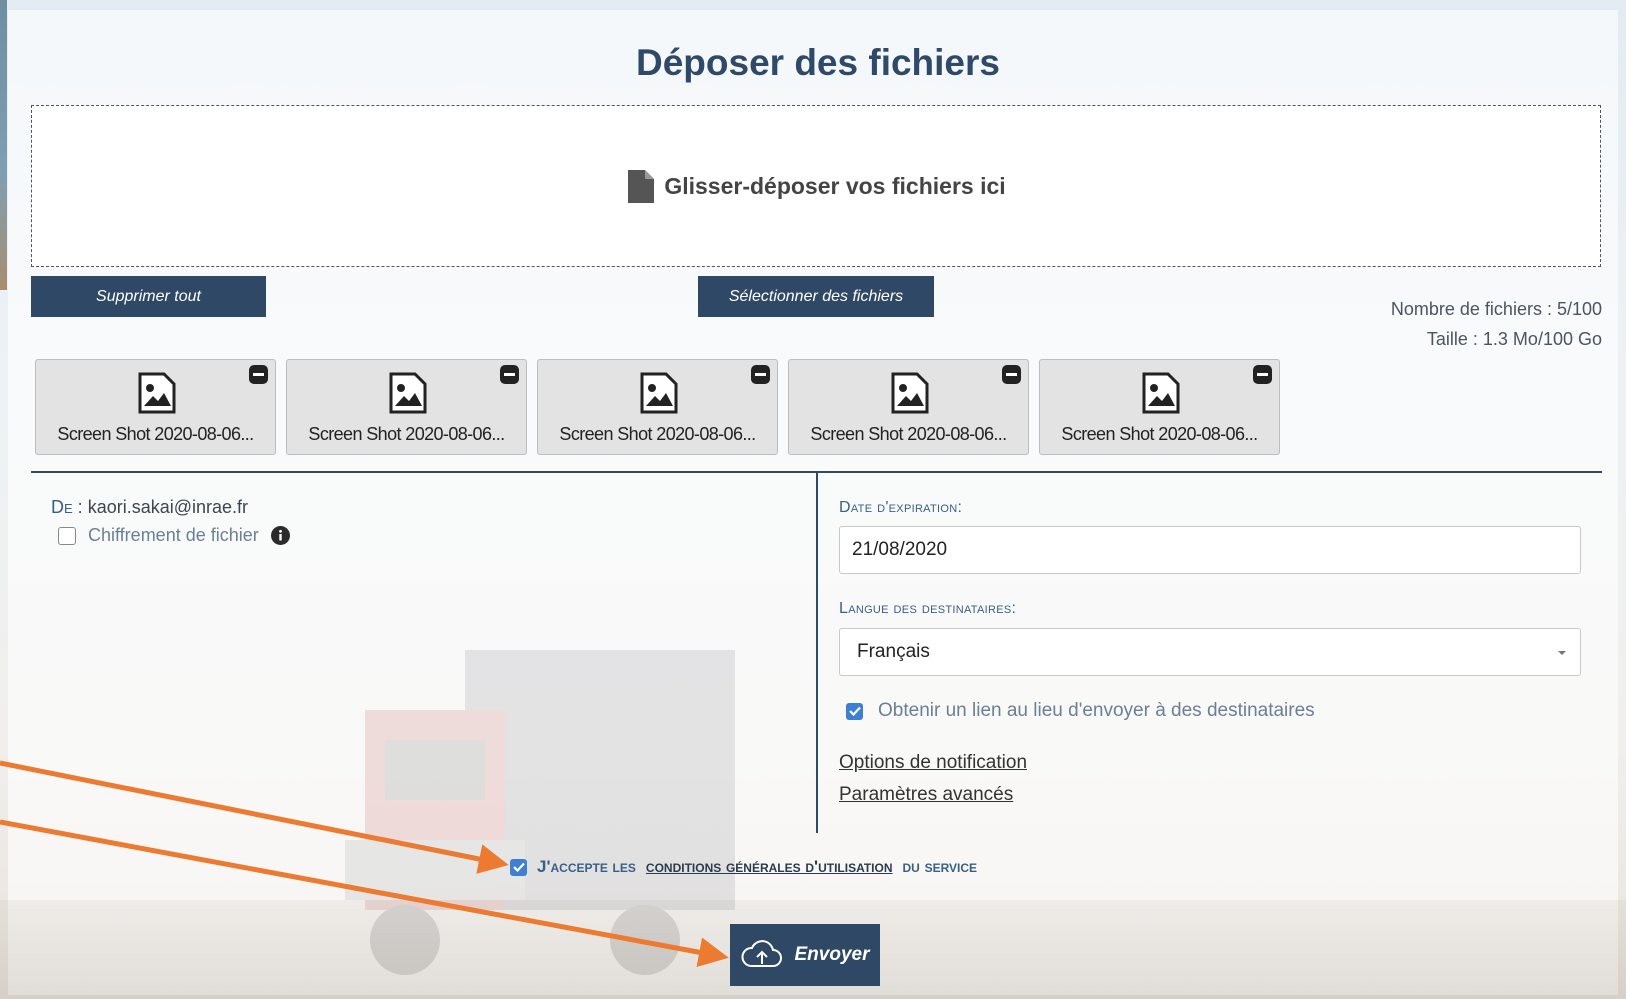  I want to click on get-link-checkbox, so click(854, 711).